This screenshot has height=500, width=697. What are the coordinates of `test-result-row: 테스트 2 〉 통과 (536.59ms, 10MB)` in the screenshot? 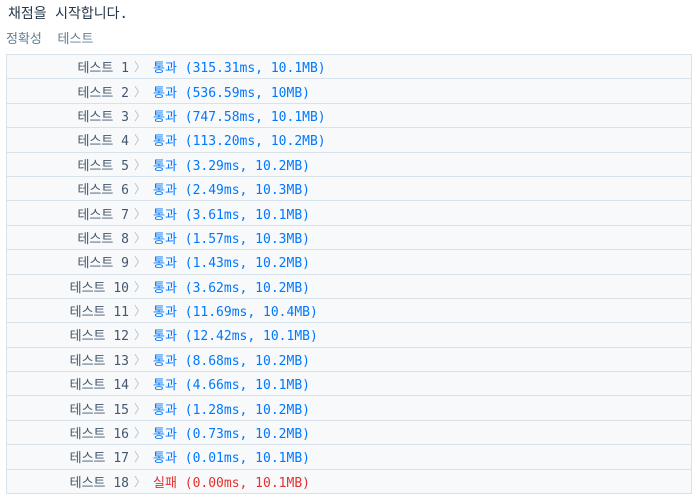 It's located at (349, 91).